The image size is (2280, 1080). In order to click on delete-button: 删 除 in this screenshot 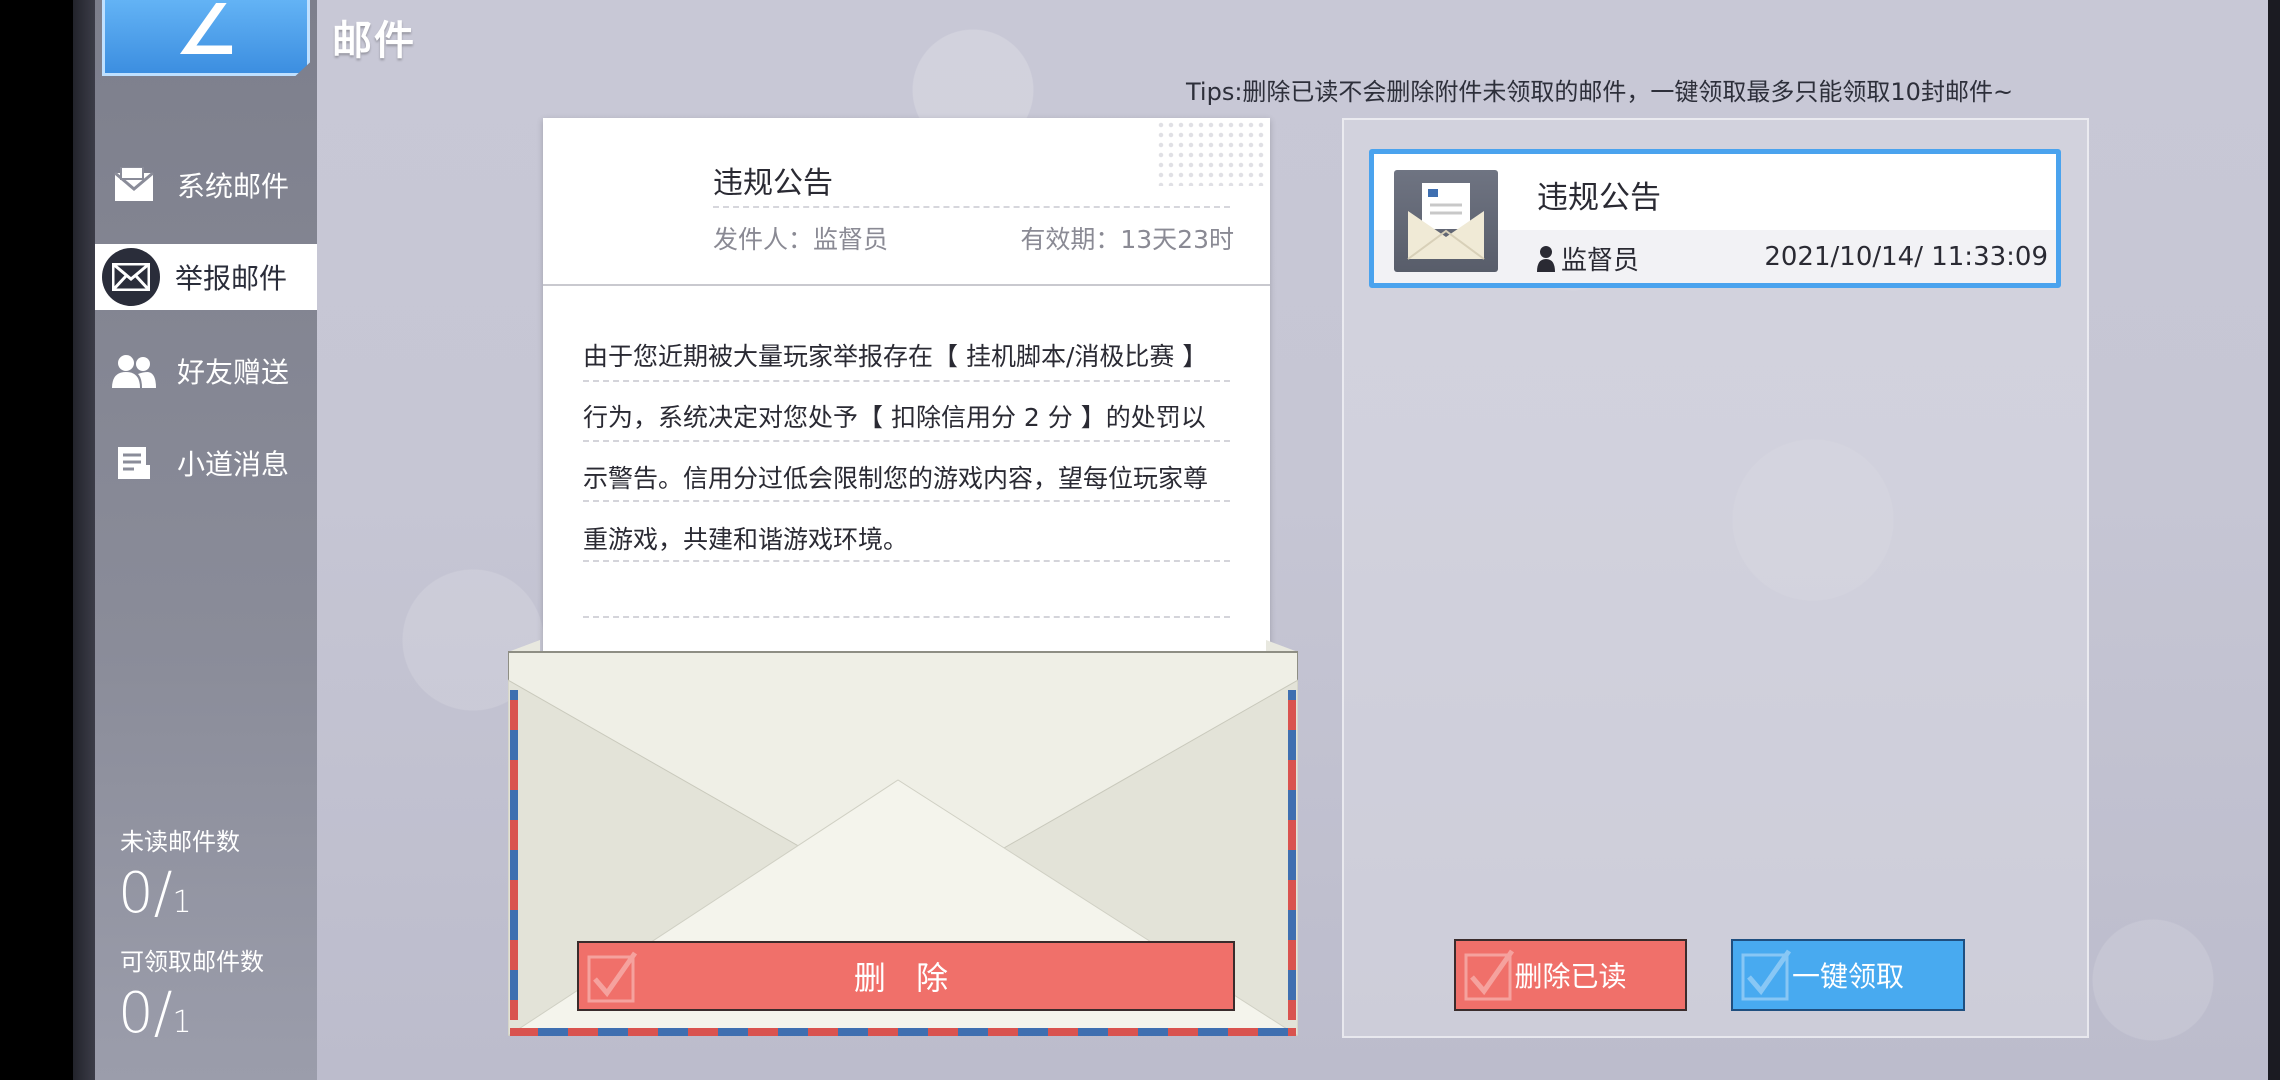, I will do `click(906, 976)`.